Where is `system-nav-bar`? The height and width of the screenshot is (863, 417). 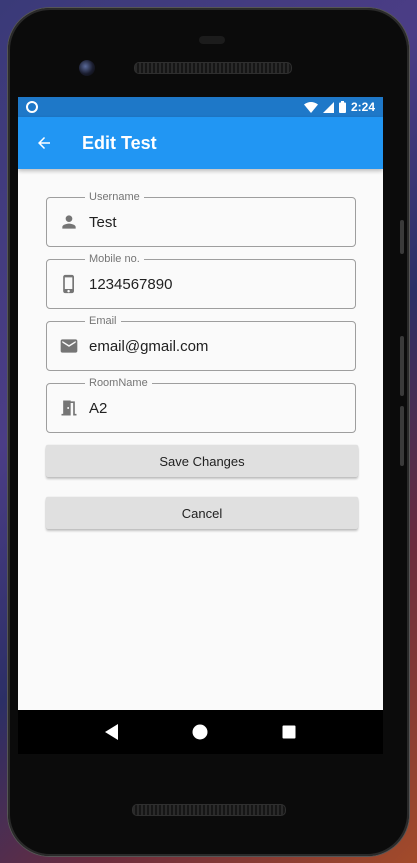
system-nav-bar is located at coordinates (200, 732).